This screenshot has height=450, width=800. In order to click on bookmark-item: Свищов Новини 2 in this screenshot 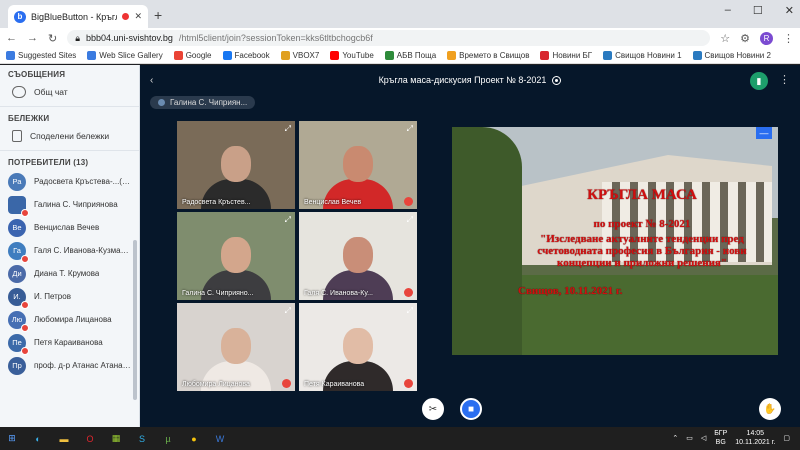, I will do `click(731, 55)`.